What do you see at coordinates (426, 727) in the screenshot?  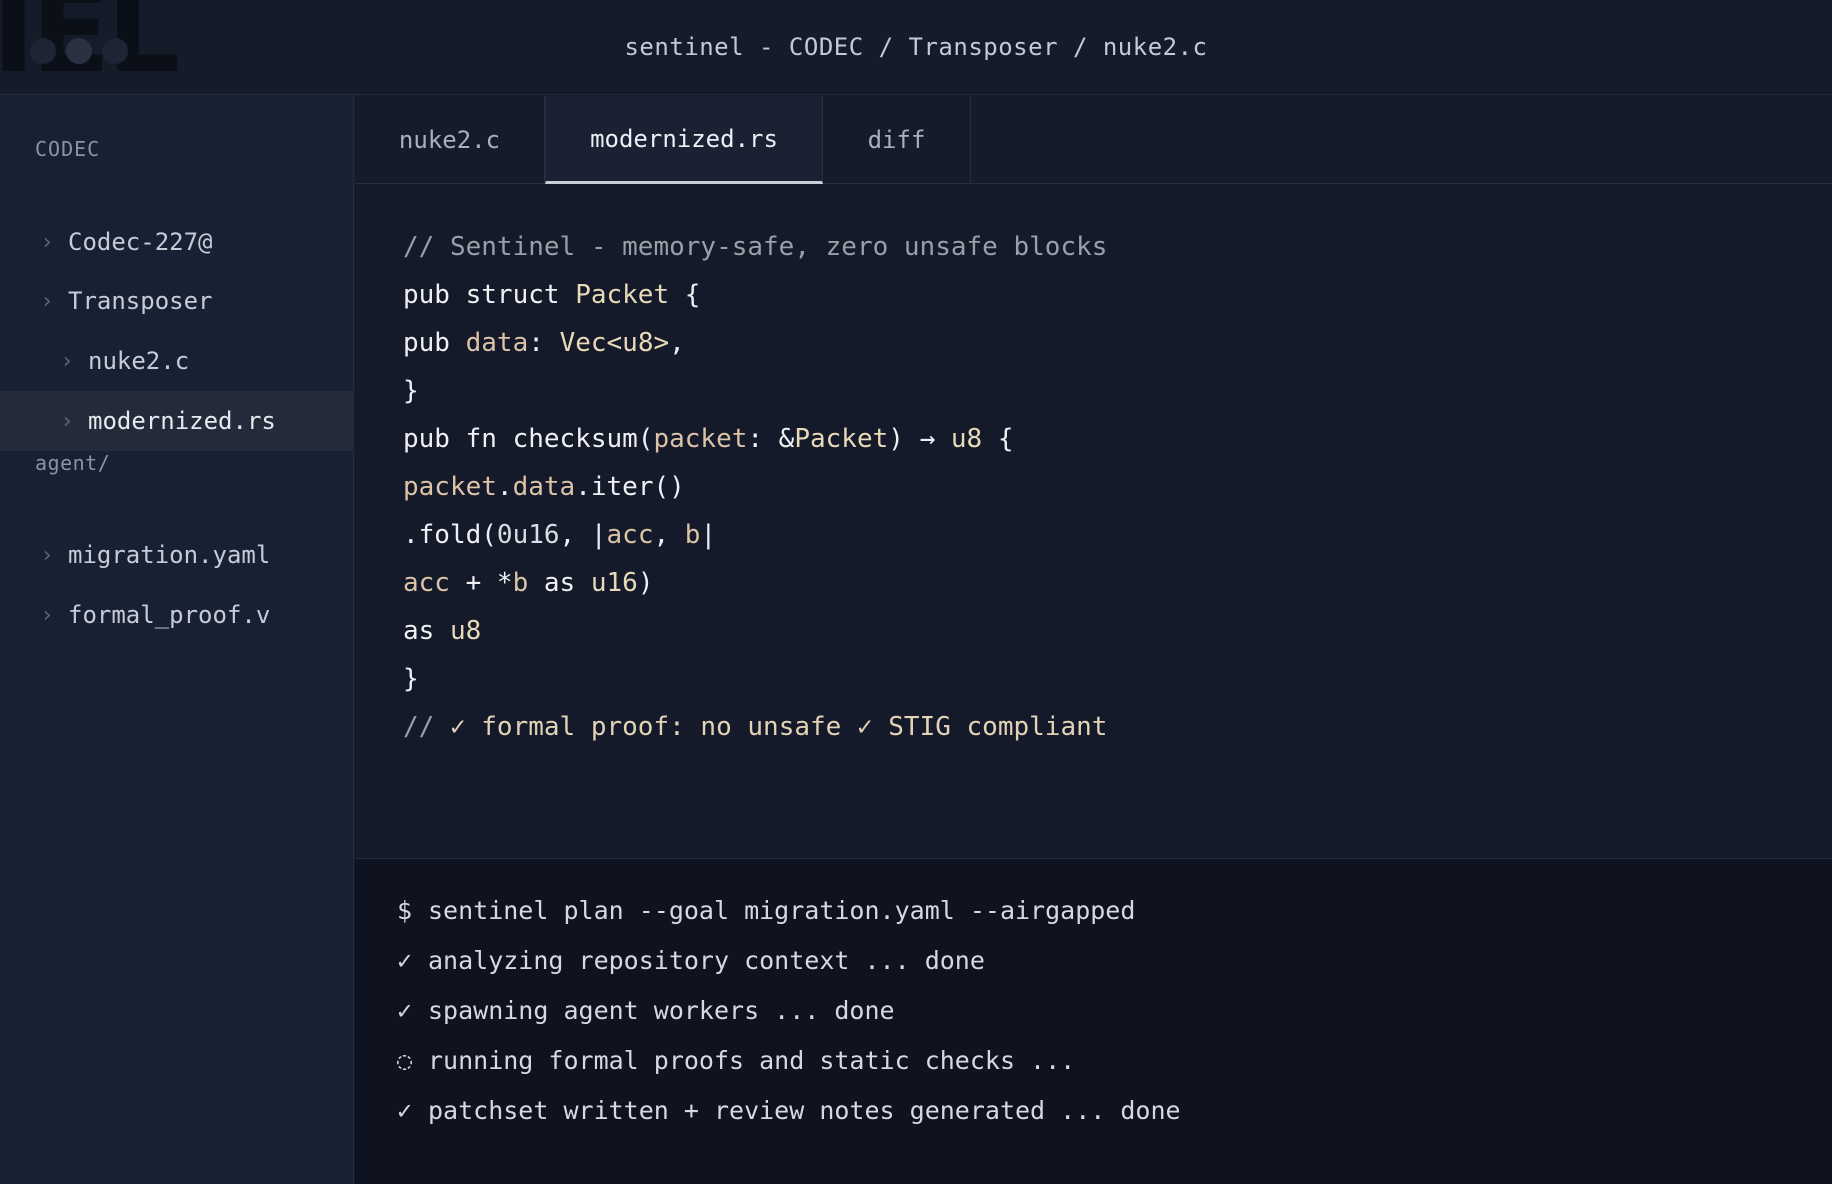 I see `code-token: //` at bounding box center [426, 727].